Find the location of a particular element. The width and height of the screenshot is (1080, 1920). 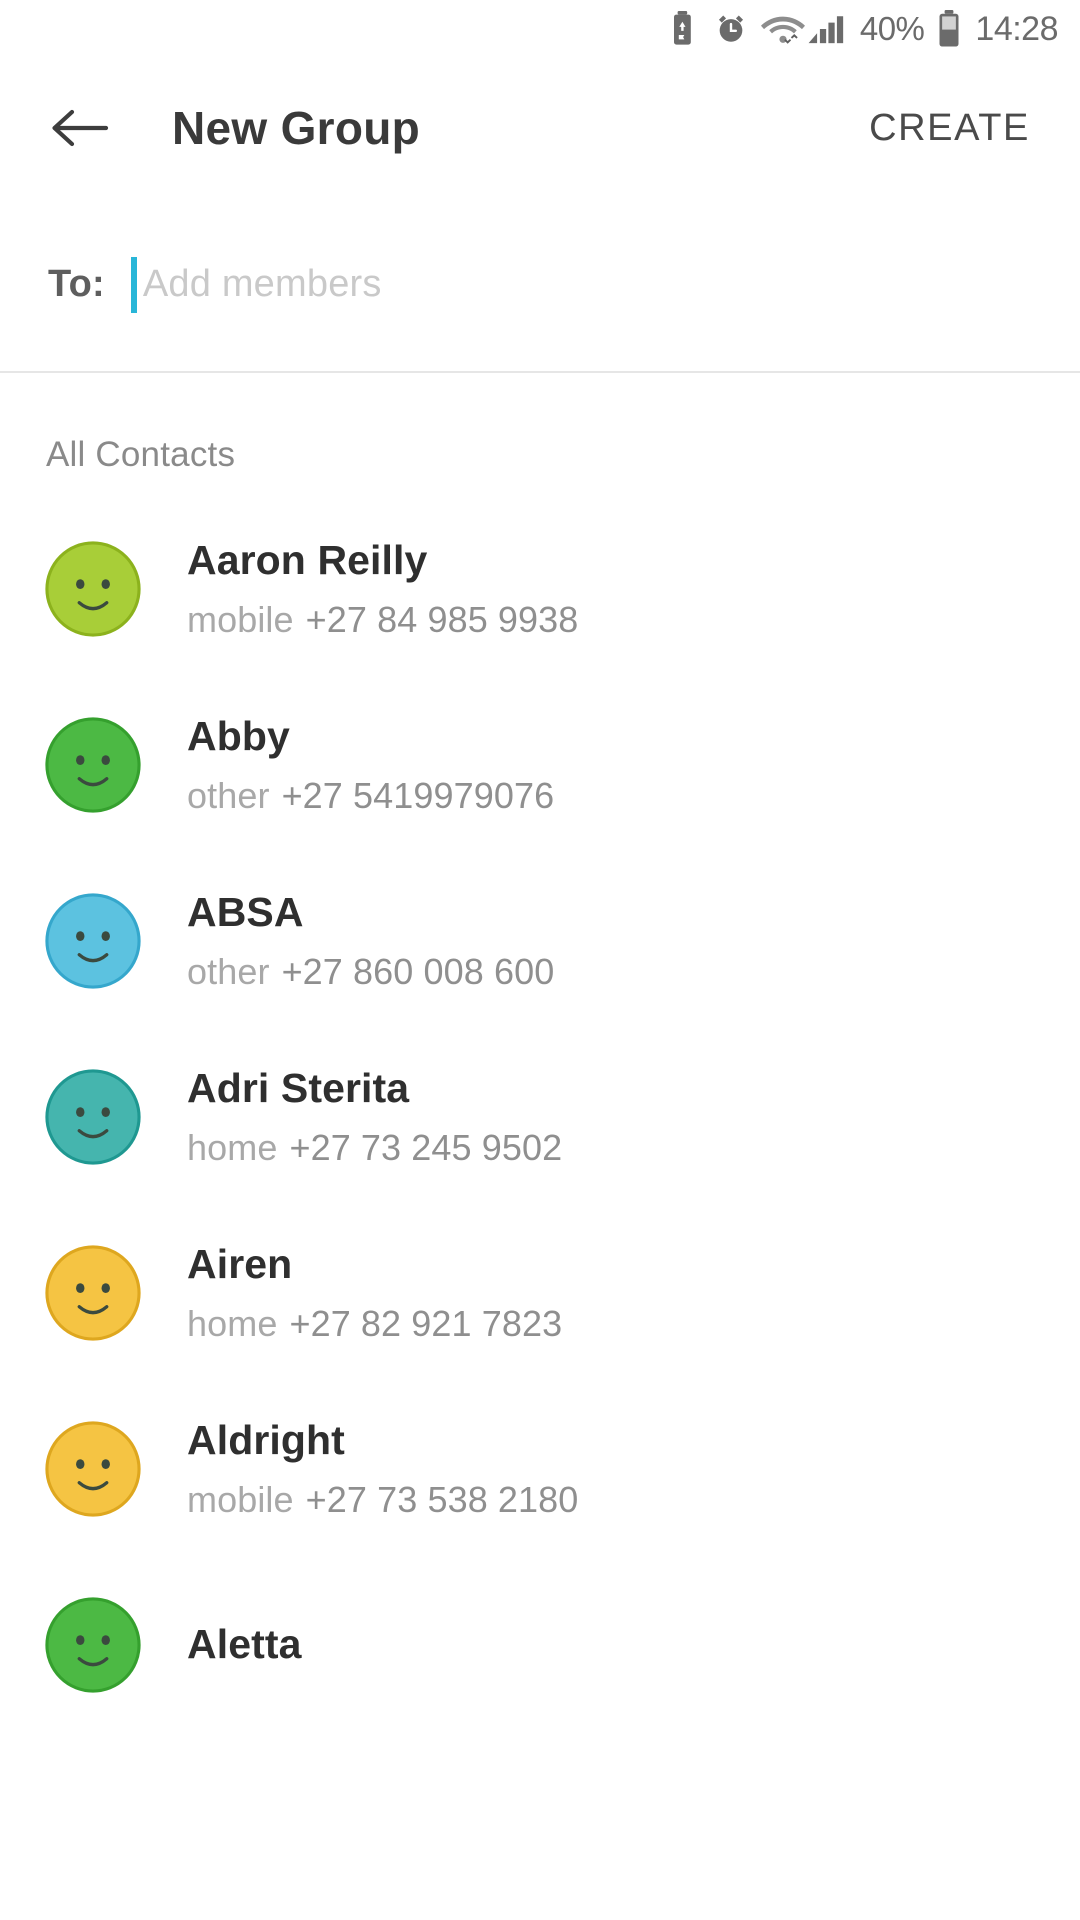

contact-text: Aldright mobile +27 73 538 2180 is located at coordinates (382, 1468).